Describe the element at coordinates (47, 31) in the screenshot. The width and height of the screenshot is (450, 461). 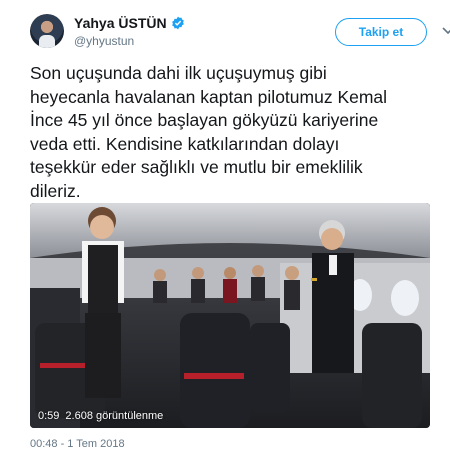
I see `avatar` at that location.